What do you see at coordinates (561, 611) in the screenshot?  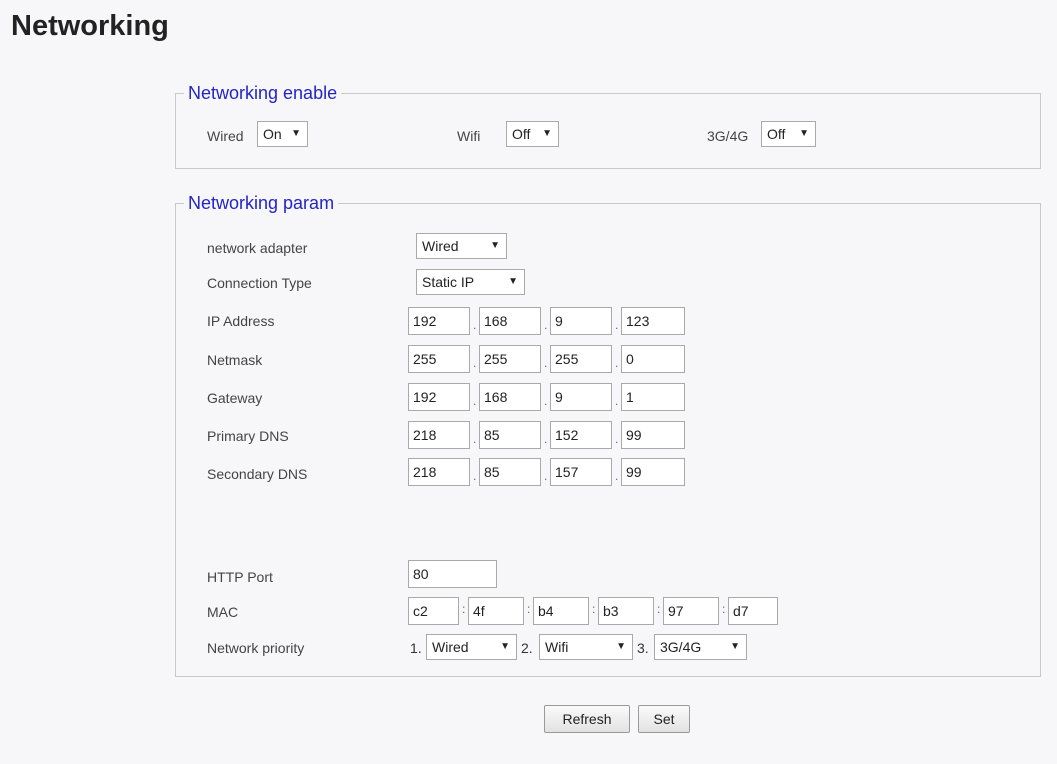 I see `mac-byte-3: b4` at bounding box center [561, 611].